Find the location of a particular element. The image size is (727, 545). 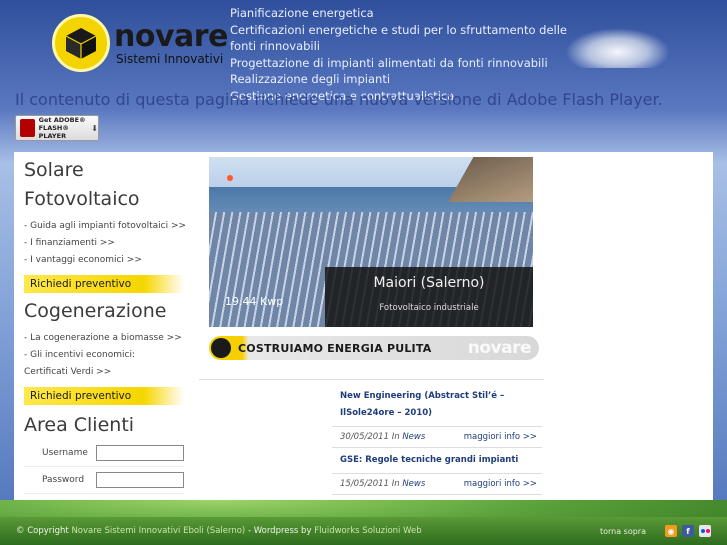

flickr-icon is located at coordinates (705, 531).